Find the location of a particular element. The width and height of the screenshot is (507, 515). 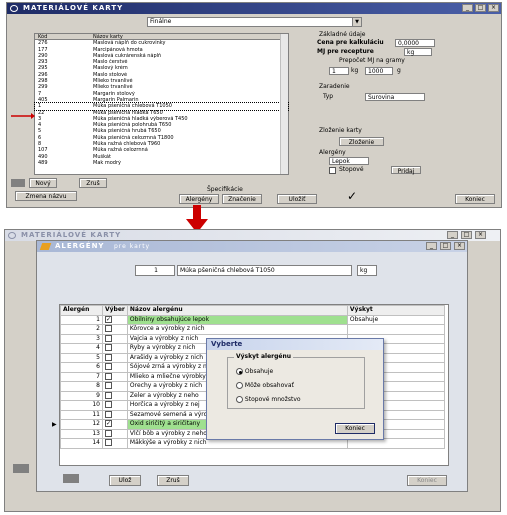

list-item: 489 Mak modrý is located at coordinates (161, 163).